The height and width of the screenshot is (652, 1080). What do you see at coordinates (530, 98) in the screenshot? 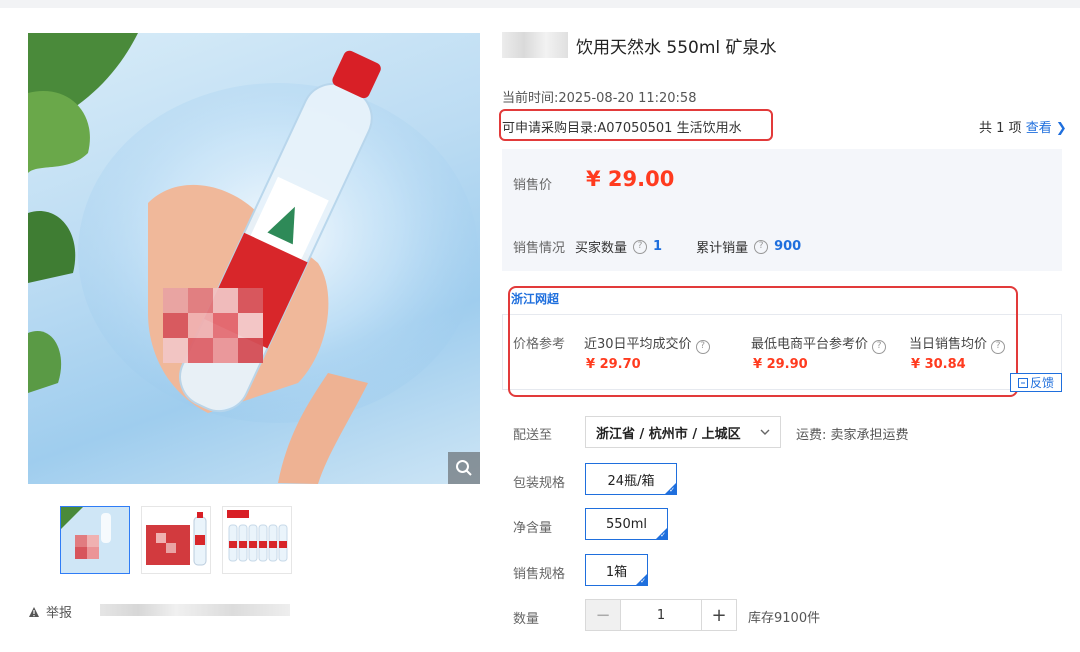
I see `current-time-label: 当前时间:` at bounding box center [530, 98].